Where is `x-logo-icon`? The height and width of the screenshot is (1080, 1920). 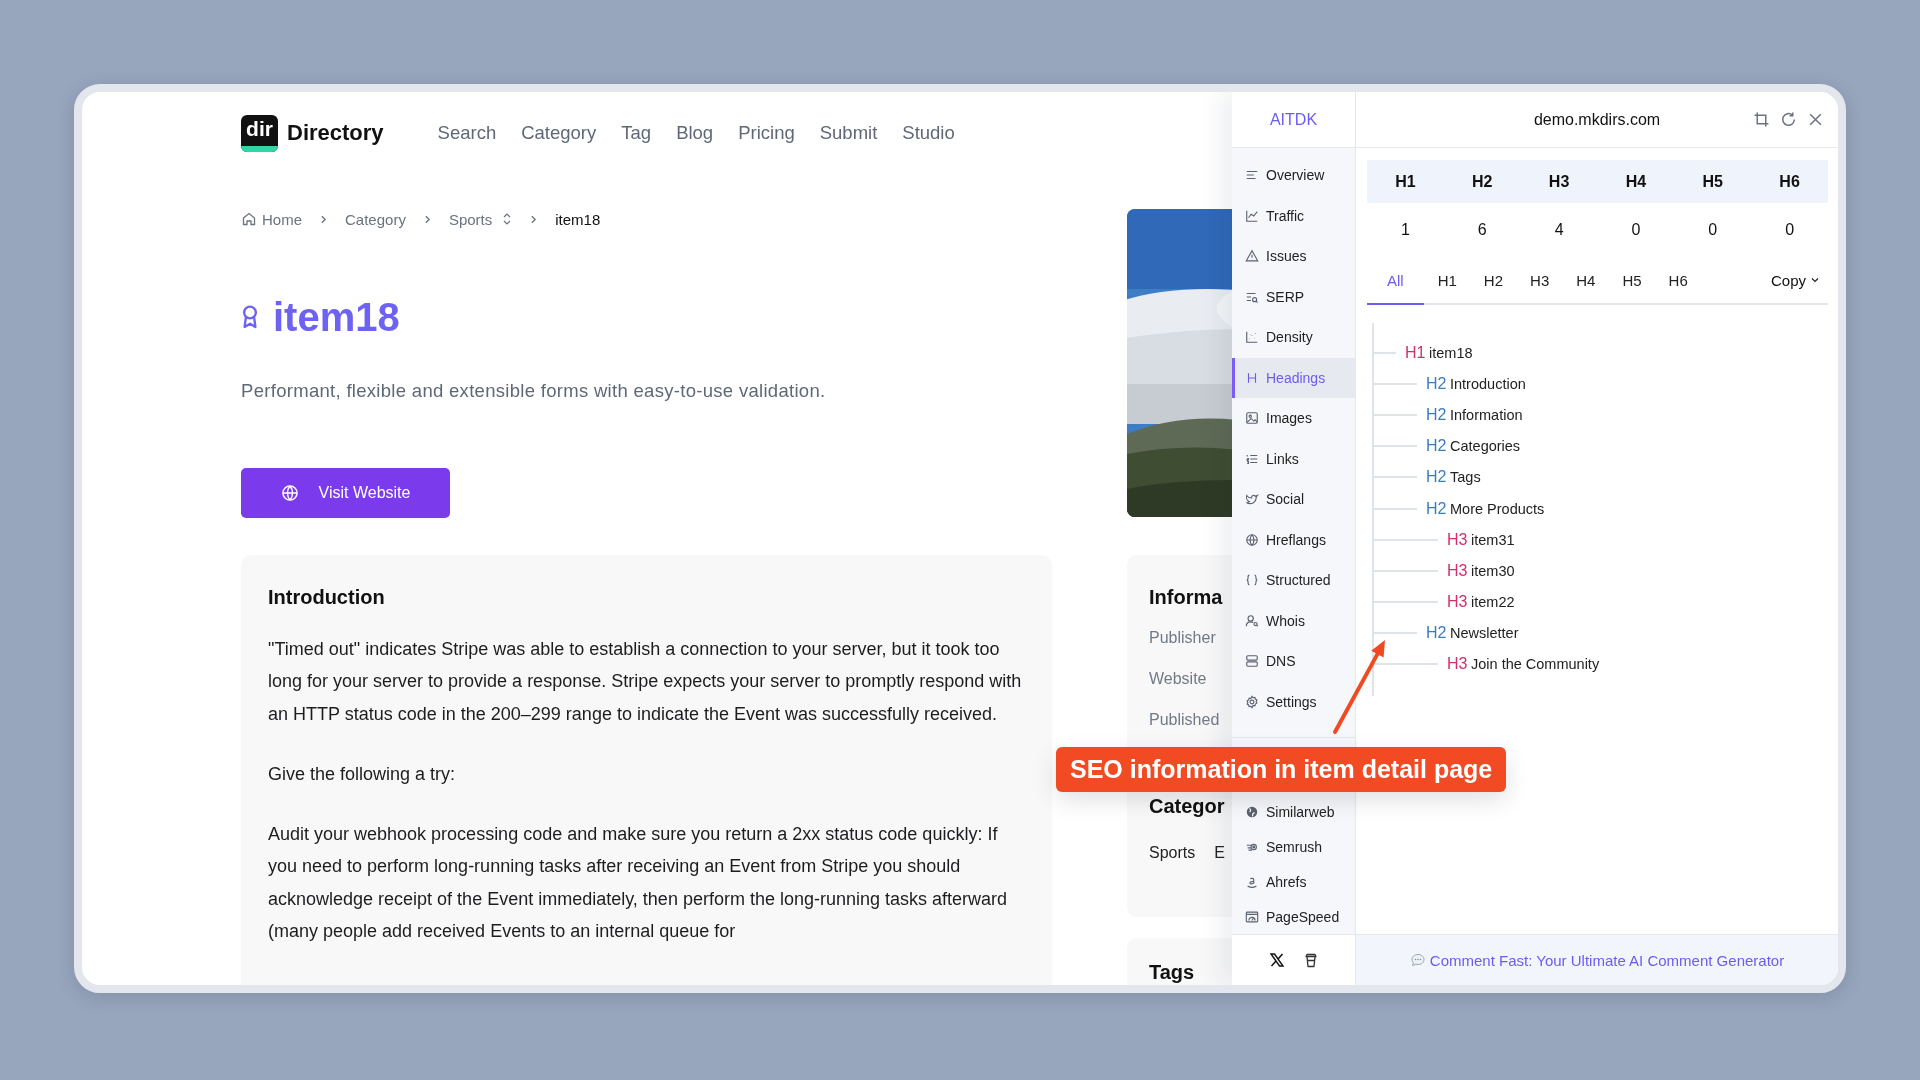
x-logo-icon is located at coordinates (1276, 960).